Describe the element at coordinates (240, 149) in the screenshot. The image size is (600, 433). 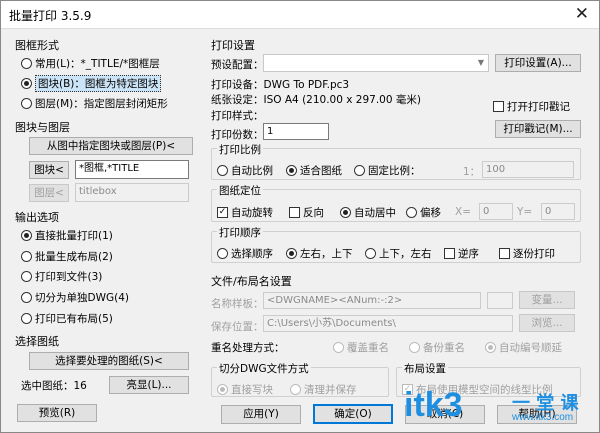
I see `scale-group-title: 打印比例` at that location.